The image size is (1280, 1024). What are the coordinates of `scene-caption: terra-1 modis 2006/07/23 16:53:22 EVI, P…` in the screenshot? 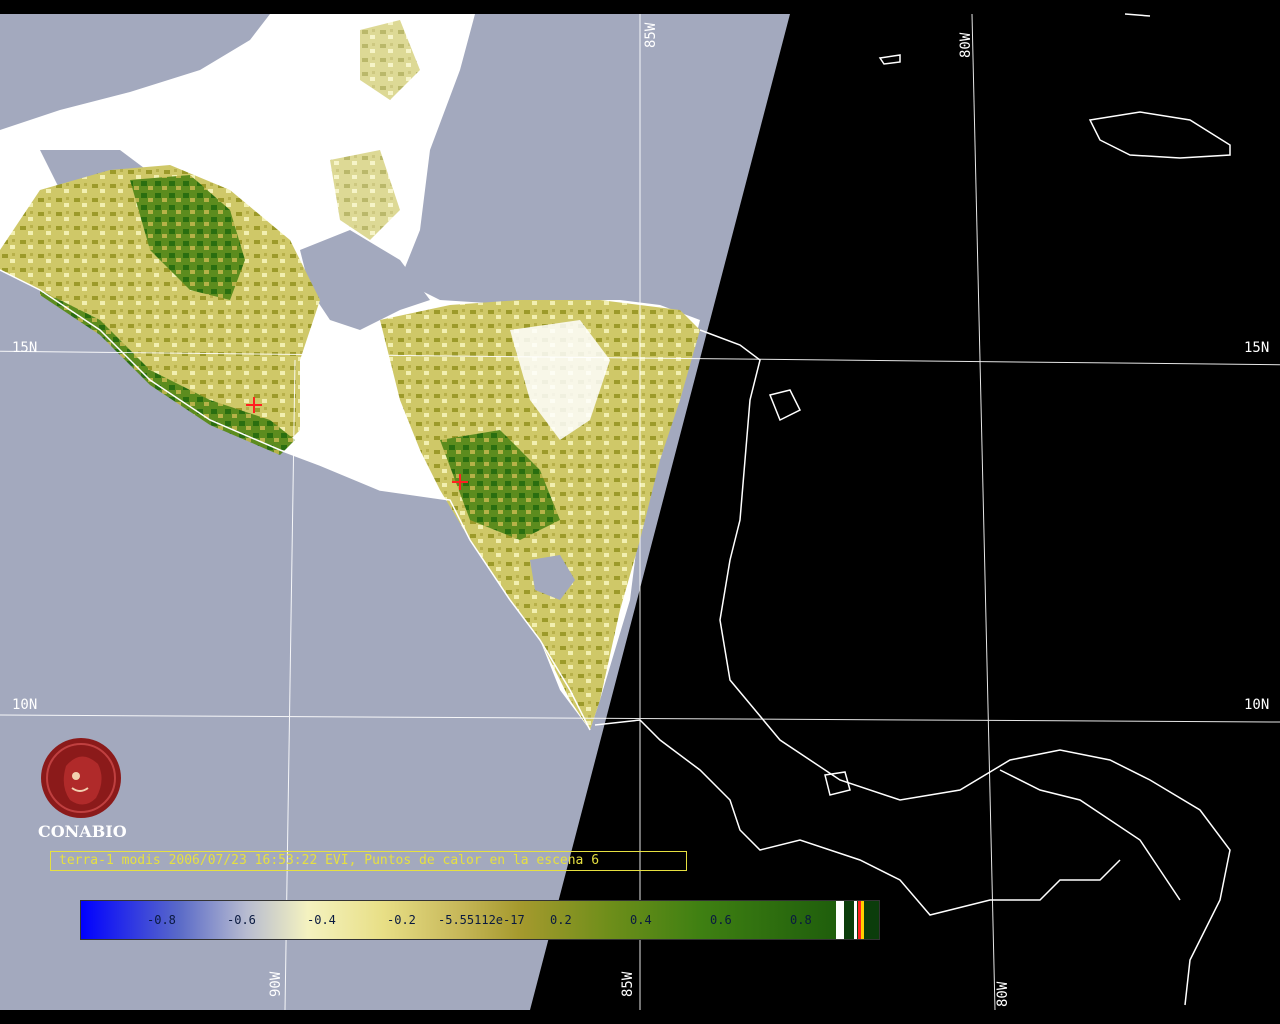 It's located at (368, 861).